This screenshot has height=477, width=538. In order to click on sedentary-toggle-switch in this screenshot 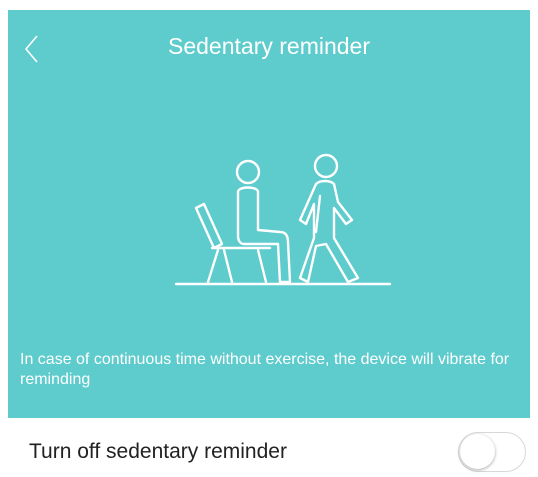, I will do `click(492, 452)`.